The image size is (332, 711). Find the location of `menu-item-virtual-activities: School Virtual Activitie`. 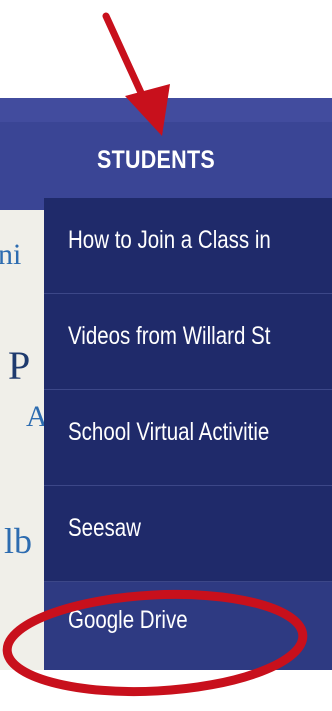

menu-item-virtual-activities: School Virtual Activitie is located at coordinates (188, 438).